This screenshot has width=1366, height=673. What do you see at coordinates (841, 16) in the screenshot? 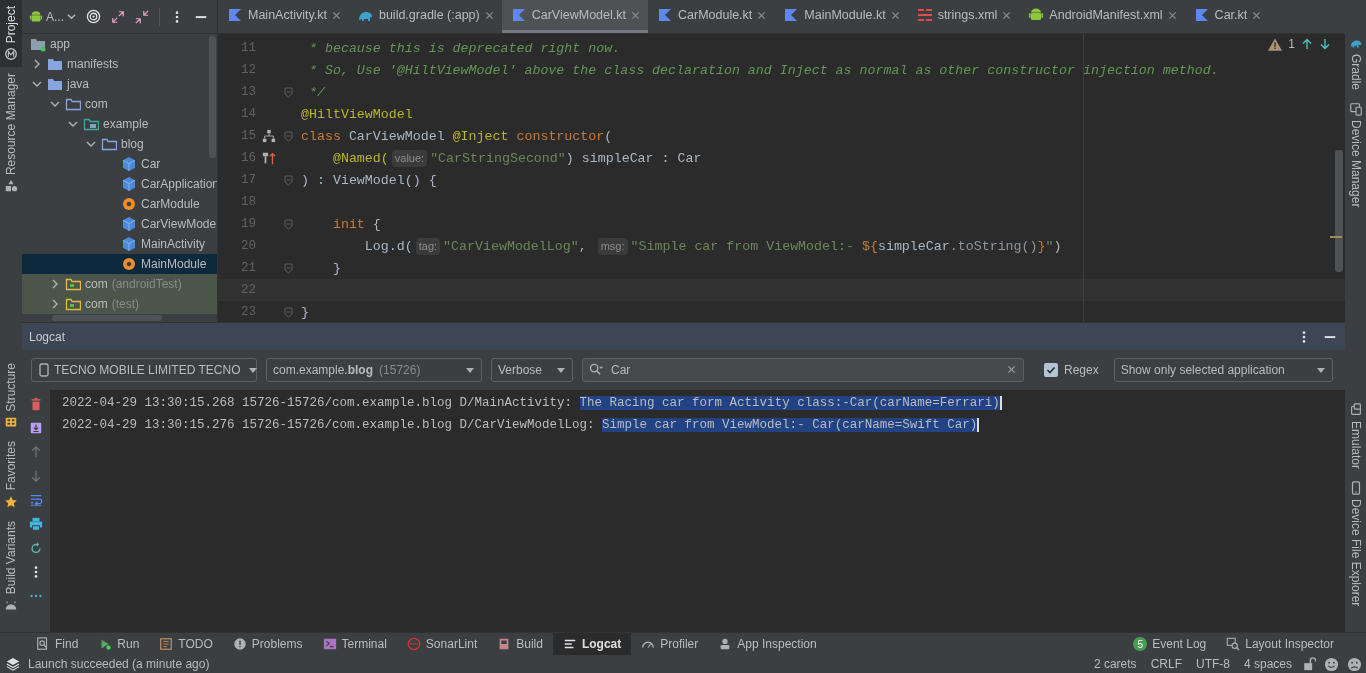
I see `editor-tab: MainModule.kt` at bounding box center [841, 16].